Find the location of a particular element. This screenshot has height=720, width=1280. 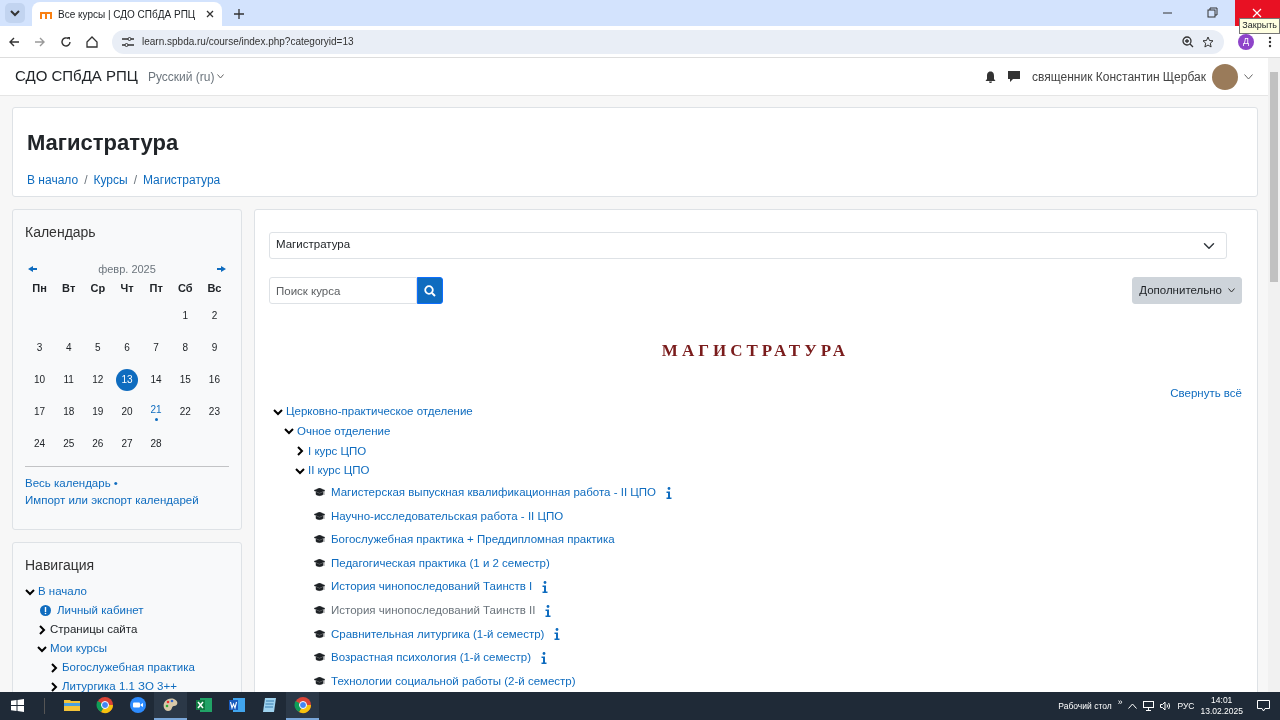

category-link: II курс ЦПО is located at coordinates (339, 471).